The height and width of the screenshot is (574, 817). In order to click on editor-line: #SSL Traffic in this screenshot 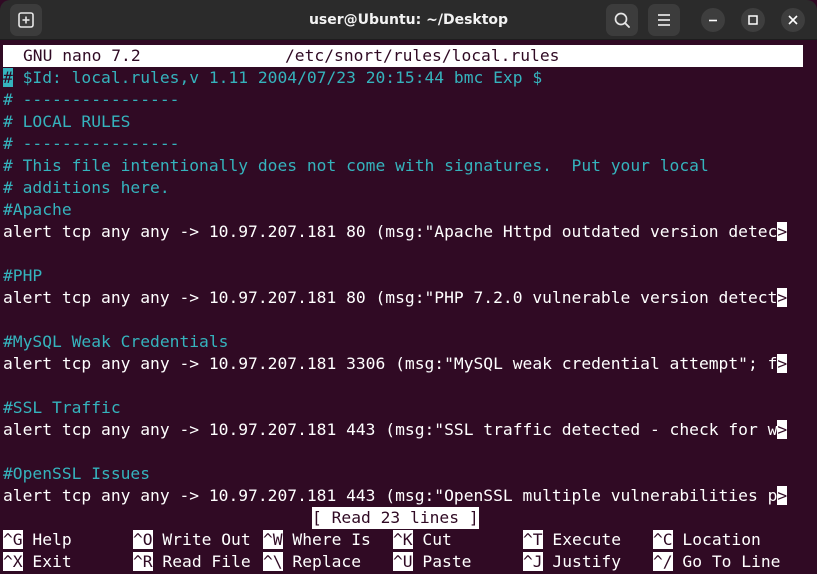, I will do `click(62, 408)`.